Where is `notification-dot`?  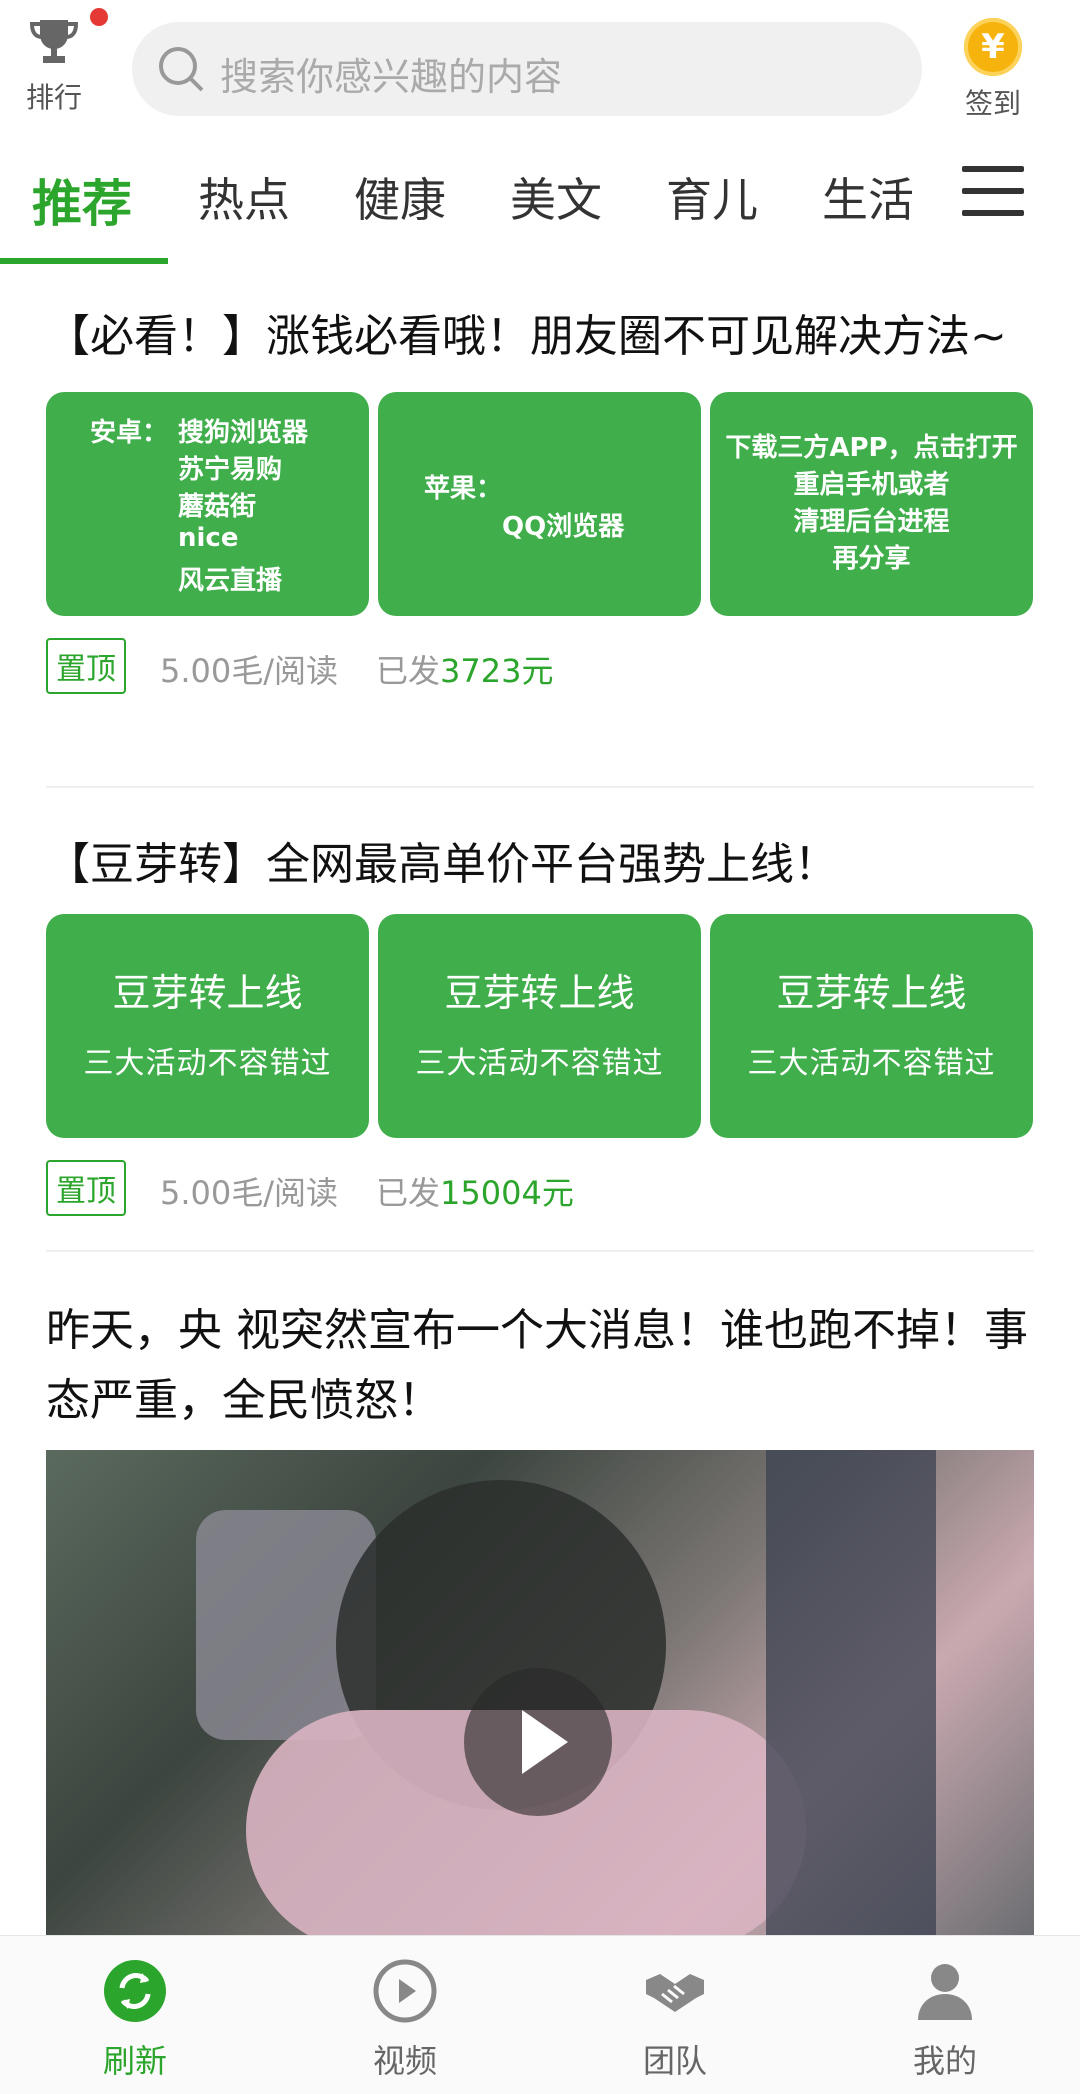 notification-dot is located at coordinates (99, 17).